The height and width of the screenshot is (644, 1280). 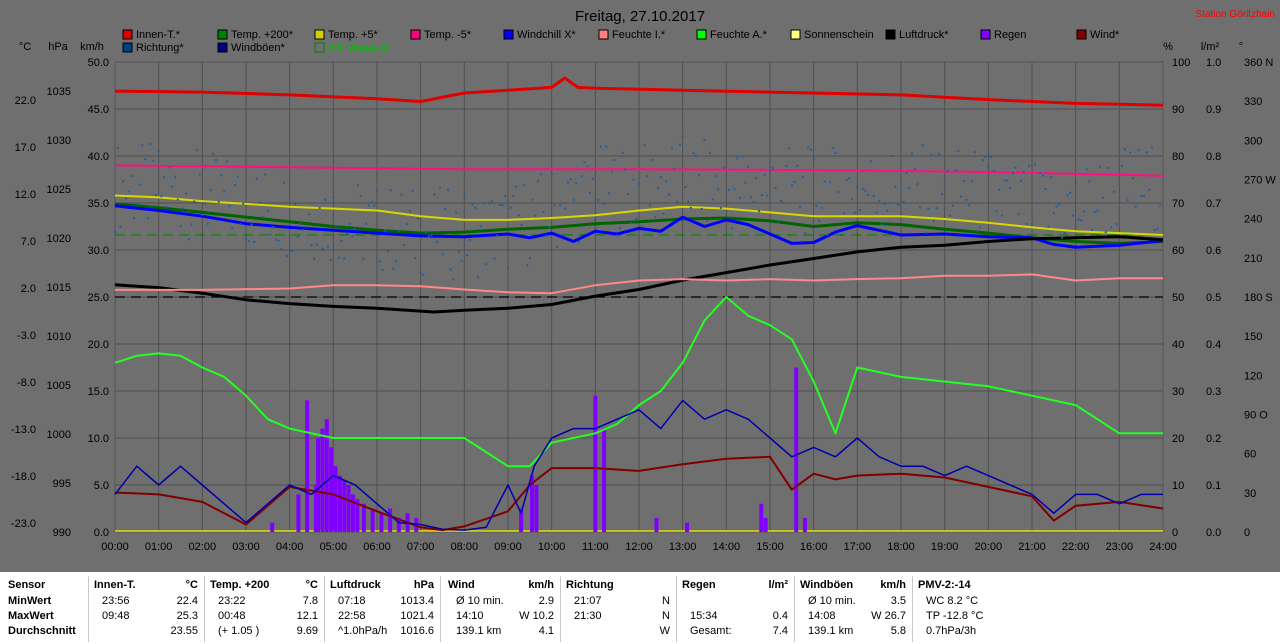 I want to click on time-axis-tick: 01:00, so click(x=159, y=547).